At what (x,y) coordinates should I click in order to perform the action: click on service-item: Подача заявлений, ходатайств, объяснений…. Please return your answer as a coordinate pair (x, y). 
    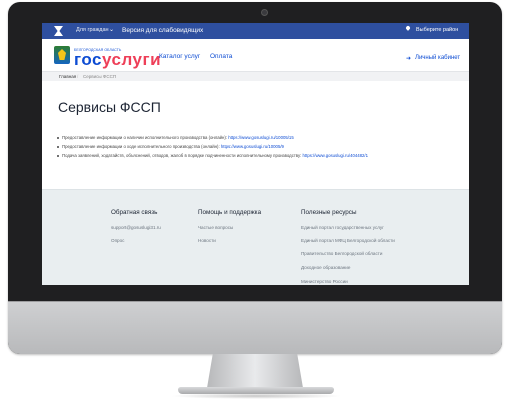
    Looking at the image, I should click on (212, 155).